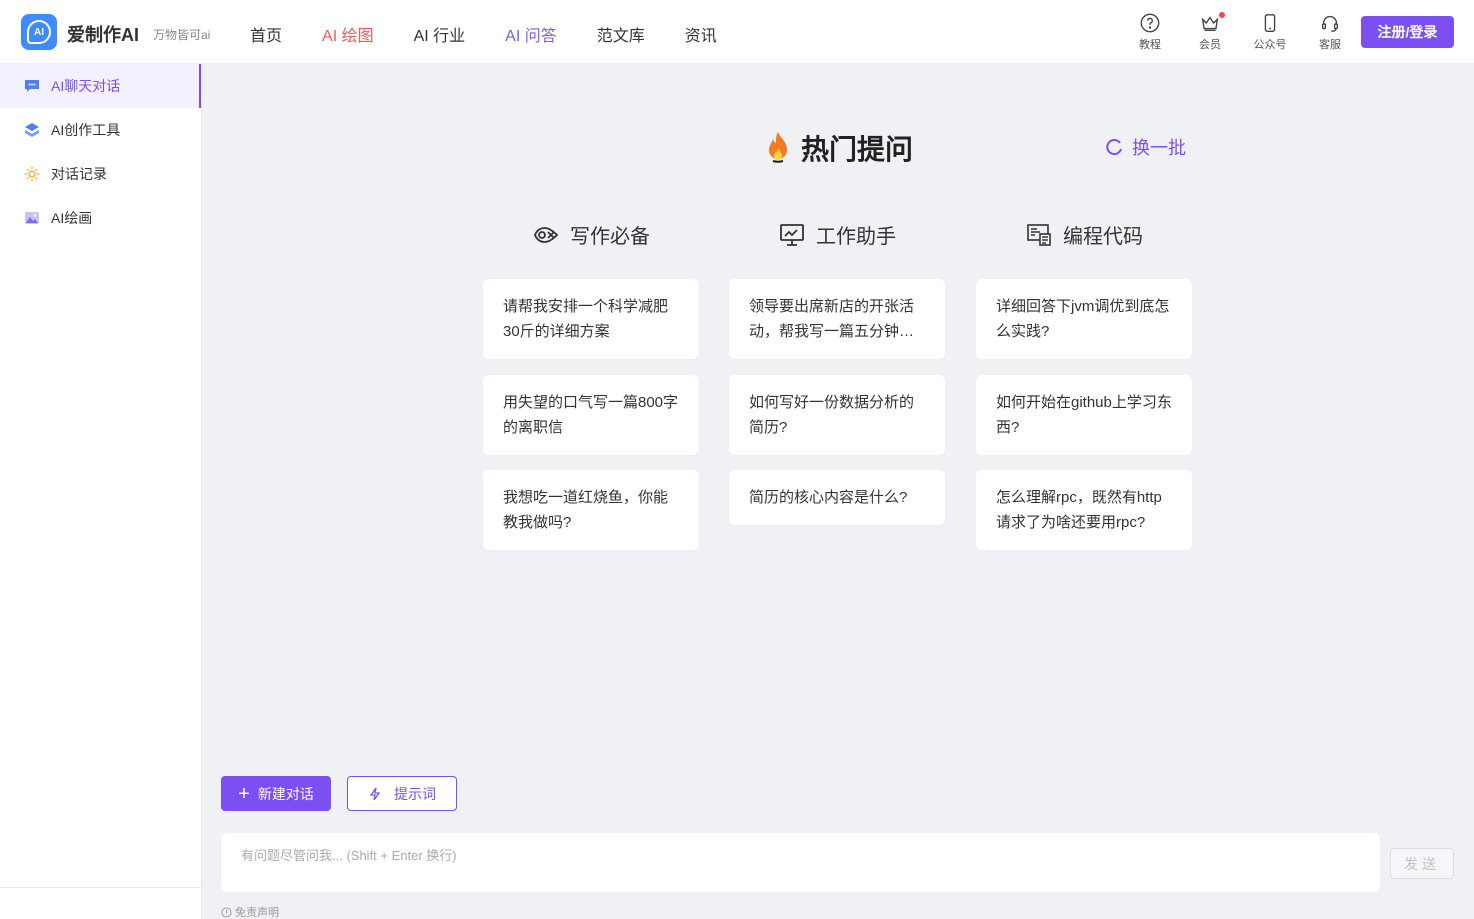 The height and width of the screenshot is (919, 1474). I want to click on logo-text: AI, so click(39, 32).